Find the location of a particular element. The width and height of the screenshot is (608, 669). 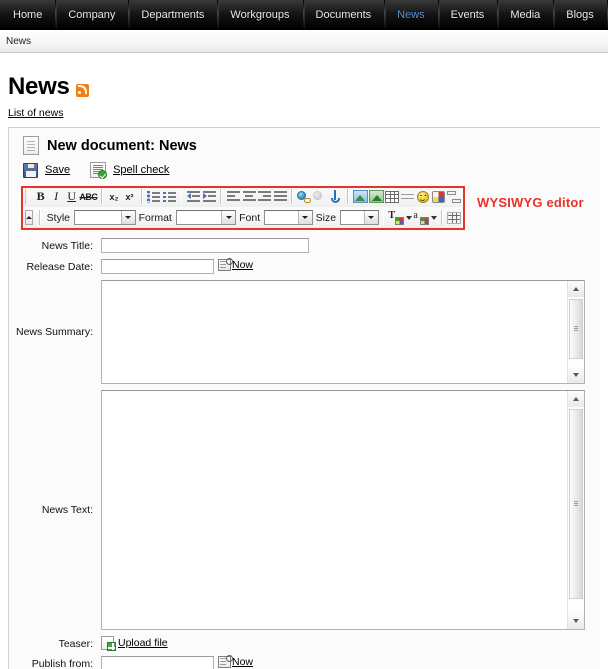

news-summary-scrollbar is located at coordinates (575, 332).